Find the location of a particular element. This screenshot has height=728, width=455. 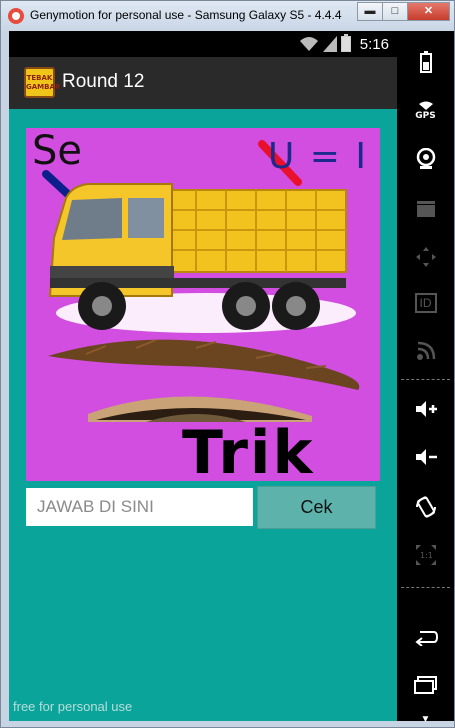

volume-down-icon is located at coordinates (425, 457).